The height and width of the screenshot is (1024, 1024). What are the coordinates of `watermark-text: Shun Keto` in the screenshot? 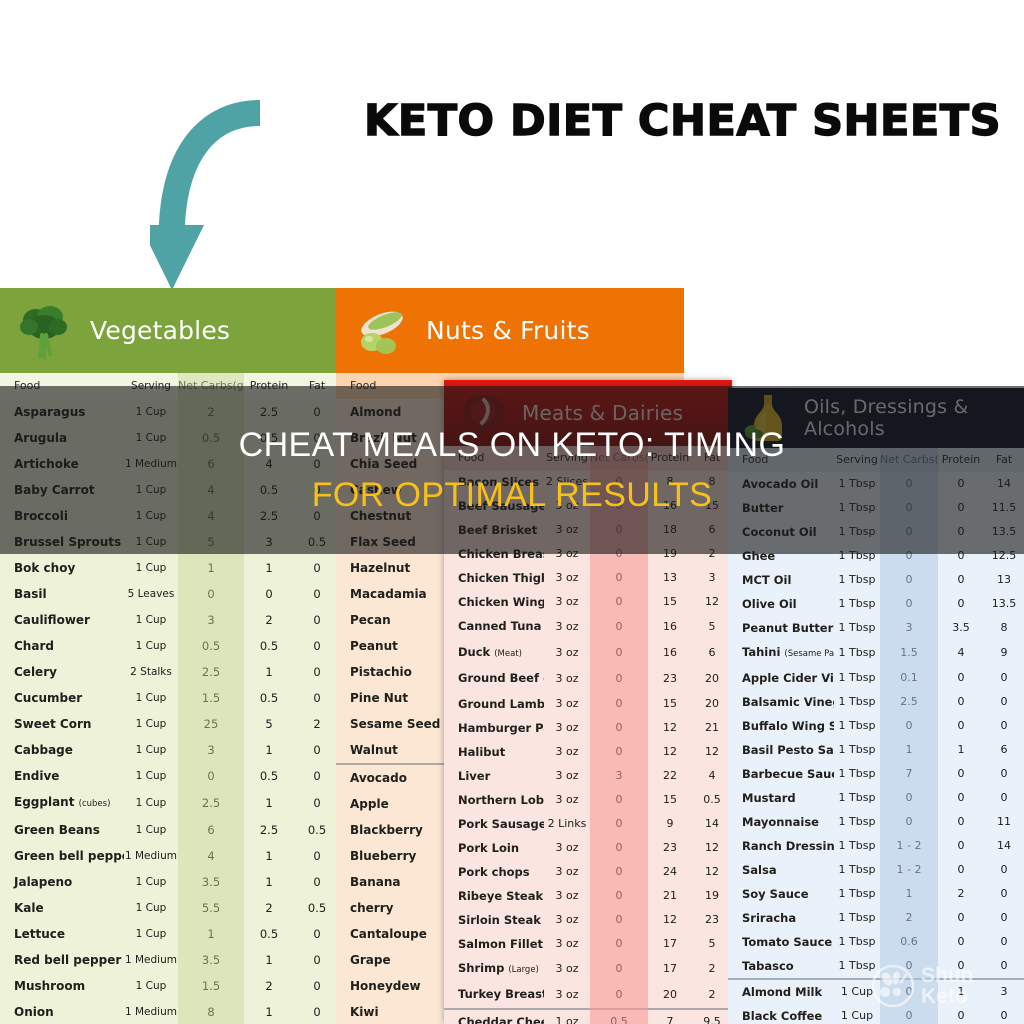 It's located at (947, 986).